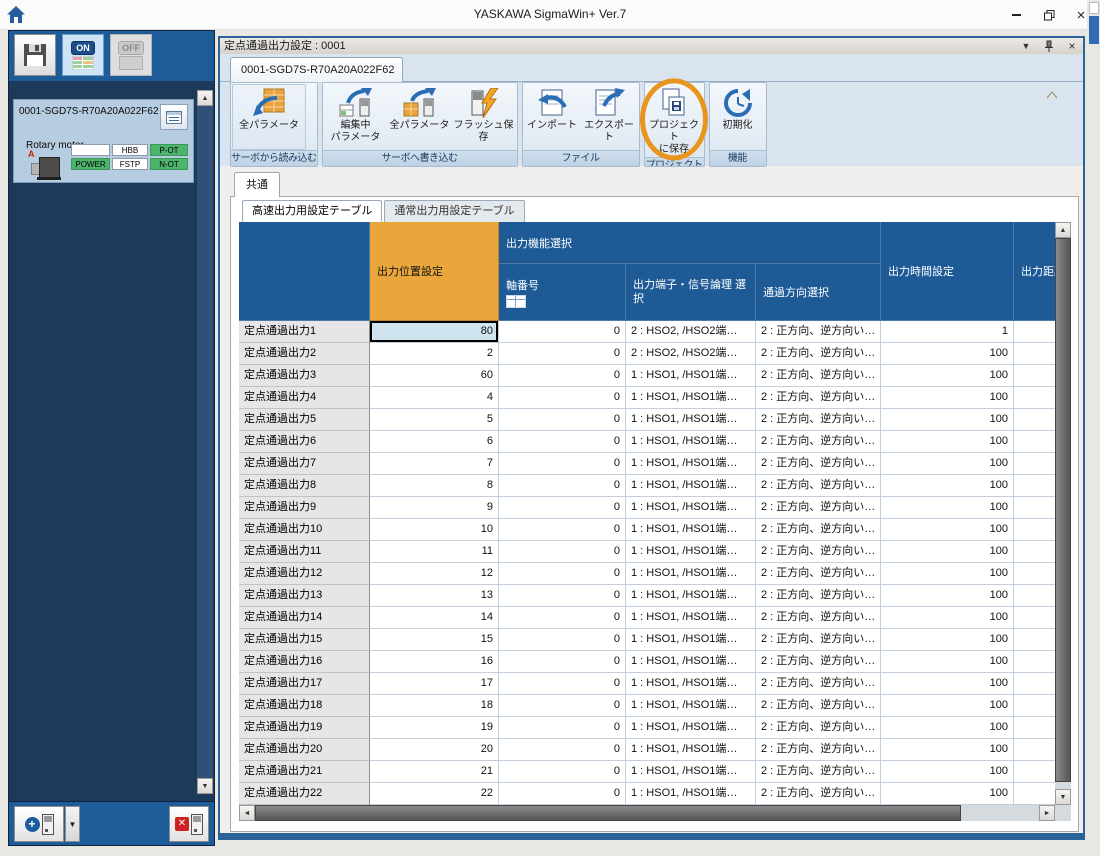 This screenshot has height=856, width=1100. What do you see at coordinates (1049, 46) in the screenshot?
I see `pin-icon` at bounding box center [1049, 46].